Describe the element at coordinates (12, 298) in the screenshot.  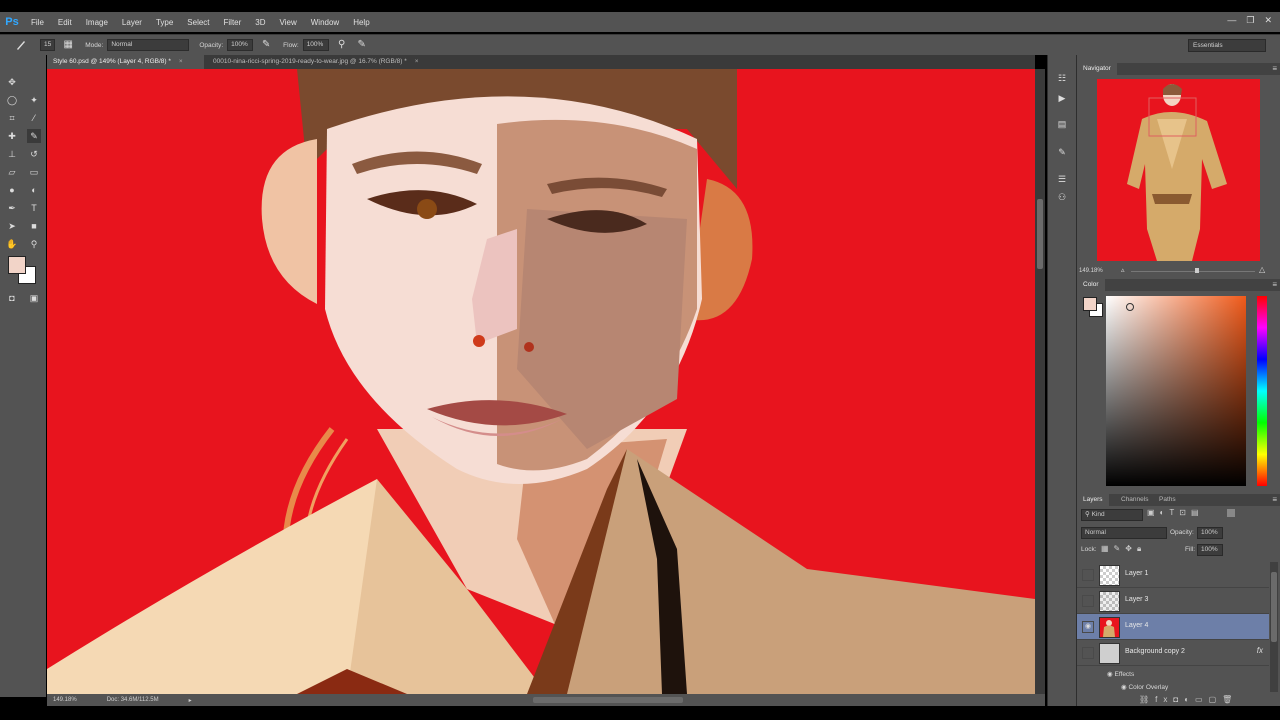
I see `quick-mask-icon: ◘` at that location.